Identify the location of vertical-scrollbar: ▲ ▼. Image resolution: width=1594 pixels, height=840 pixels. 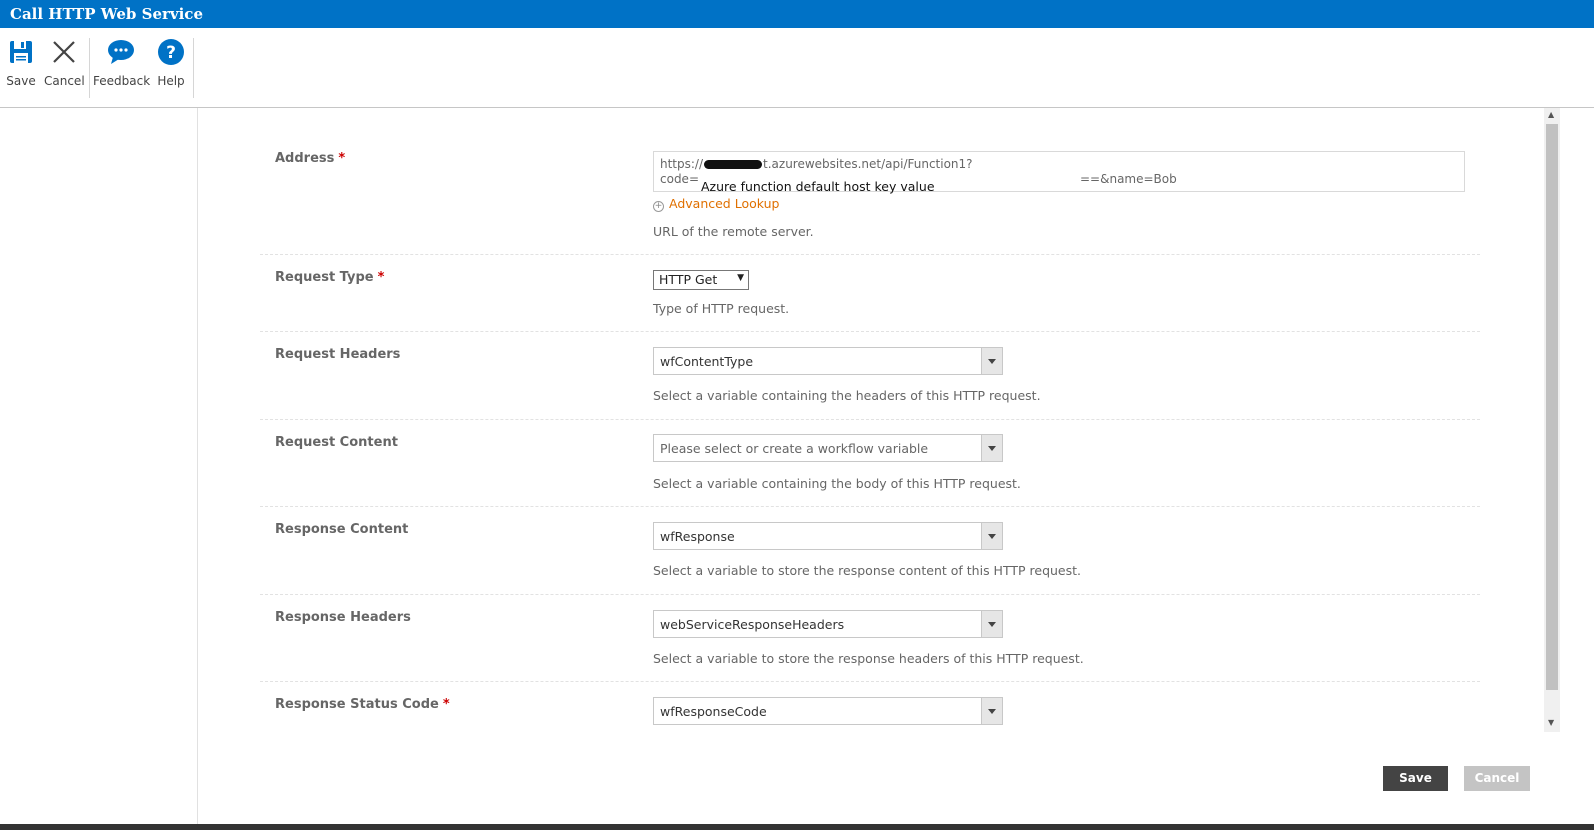
(1552, 420).